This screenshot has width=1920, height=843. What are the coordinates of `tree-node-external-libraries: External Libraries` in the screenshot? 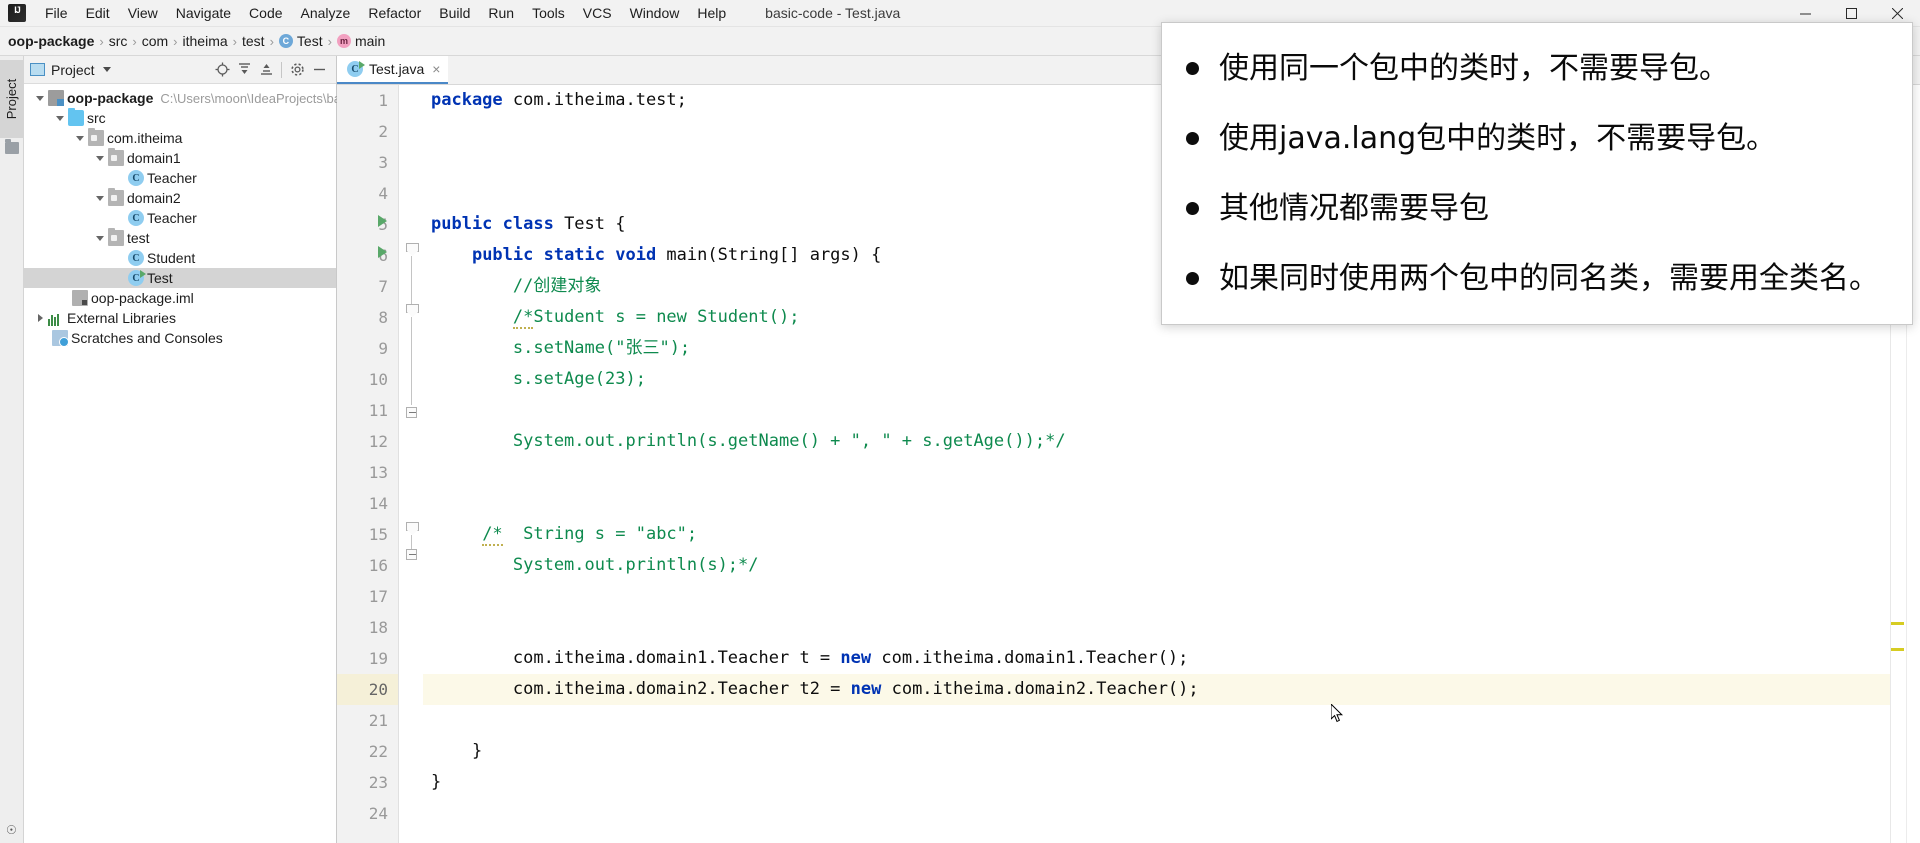 It's located at (180, 318).